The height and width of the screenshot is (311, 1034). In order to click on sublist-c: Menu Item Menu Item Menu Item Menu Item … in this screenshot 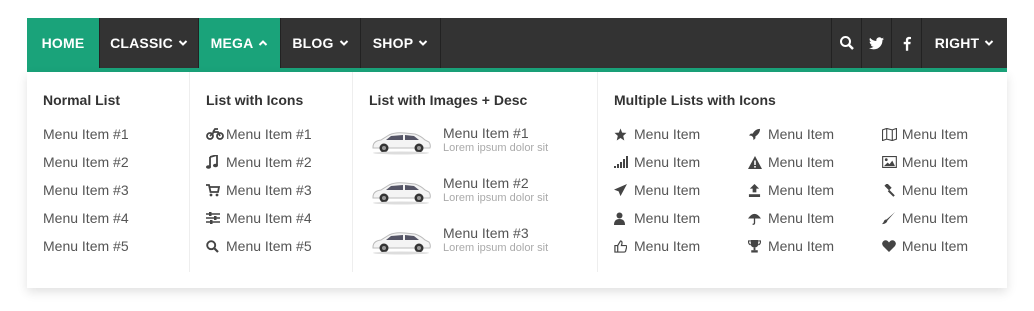, I will do `click(936, 195)`.